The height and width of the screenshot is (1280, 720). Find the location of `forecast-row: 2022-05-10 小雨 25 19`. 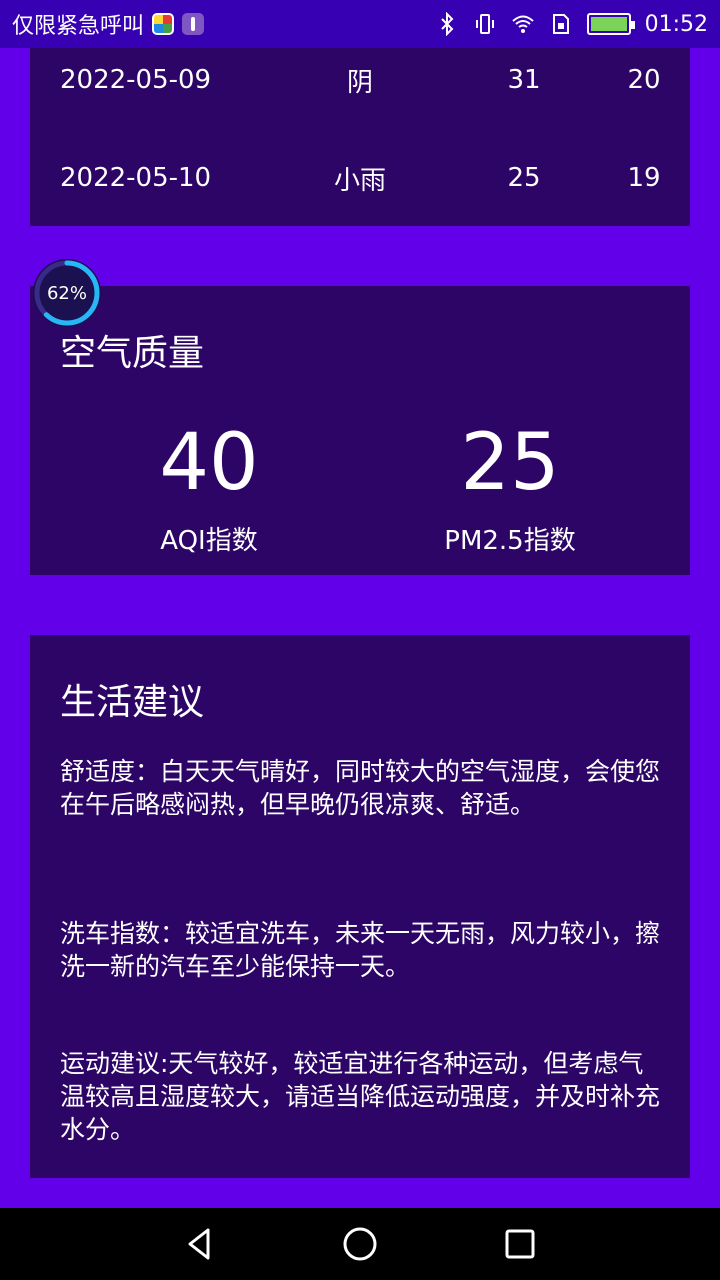

forecast-row: 2022-05-10 小雨 25 19 is located at coordinates (360, 178).